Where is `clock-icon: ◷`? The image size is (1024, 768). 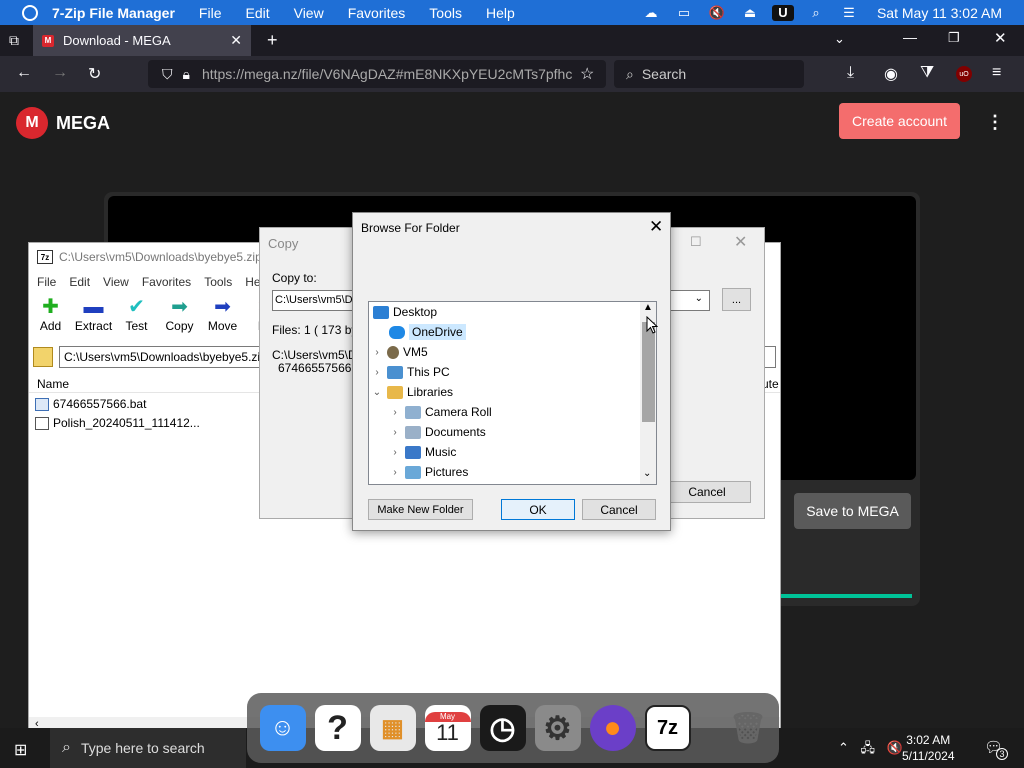
clock-icon: ◷ is located at coordinates (502, 728).